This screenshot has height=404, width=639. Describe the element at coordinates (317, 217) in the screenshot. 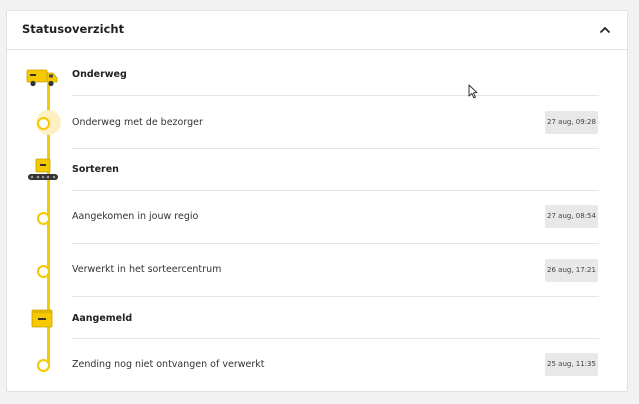

I see `status-event-row: Aangekomen in jouw regio 27 aug, 08:54` at that location.